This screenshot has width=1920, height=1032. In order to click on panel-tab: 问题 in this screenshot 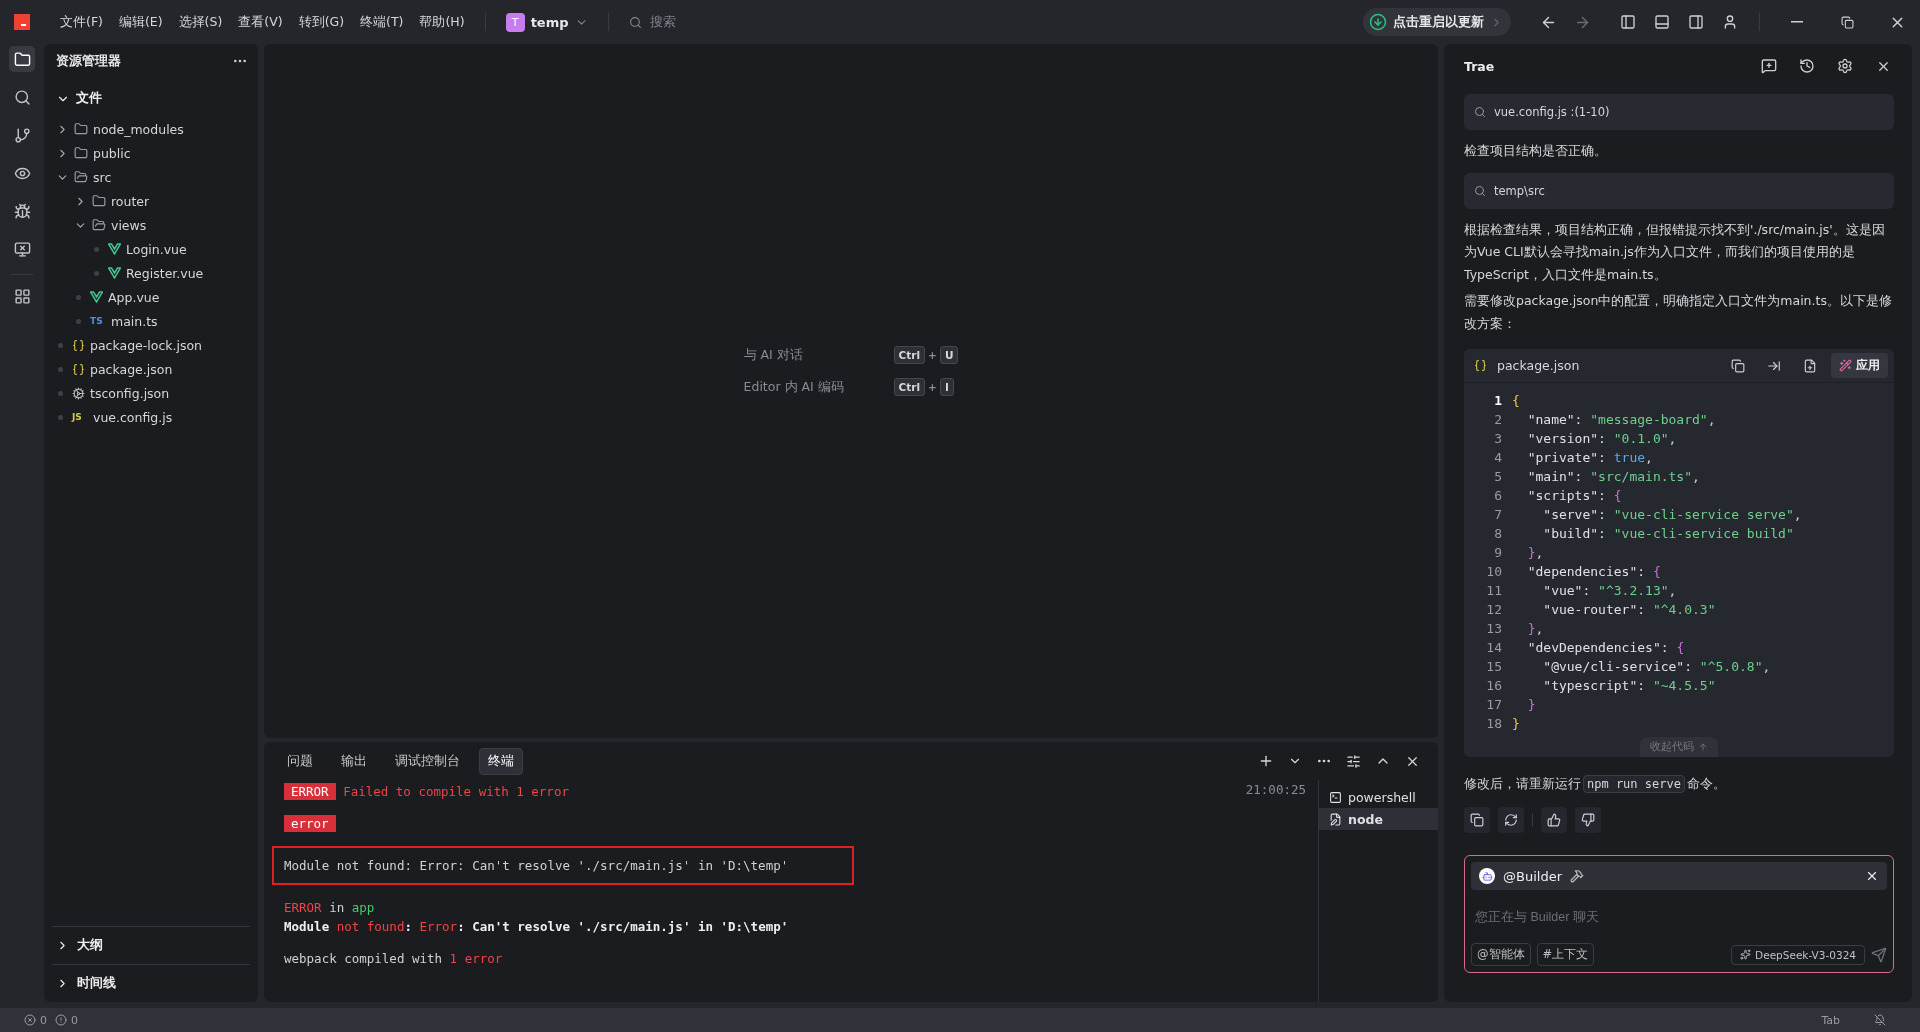, I will do `click(300, 761)`.